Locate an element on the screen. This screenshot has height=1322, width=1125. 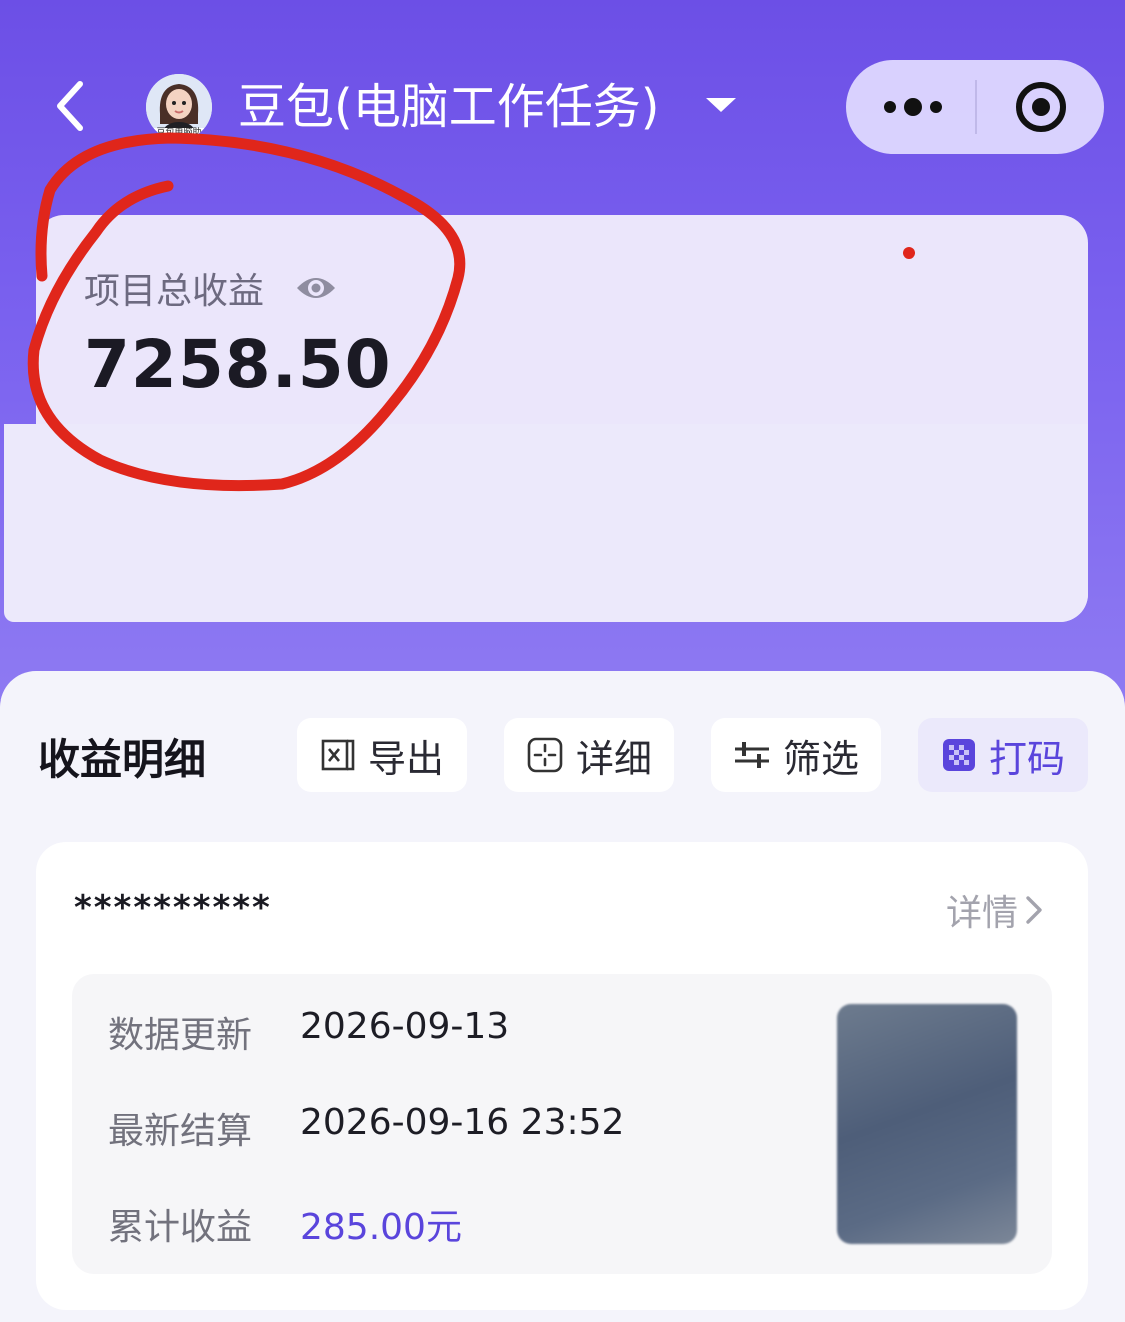
more-icon is located at coordinates (913, 107).